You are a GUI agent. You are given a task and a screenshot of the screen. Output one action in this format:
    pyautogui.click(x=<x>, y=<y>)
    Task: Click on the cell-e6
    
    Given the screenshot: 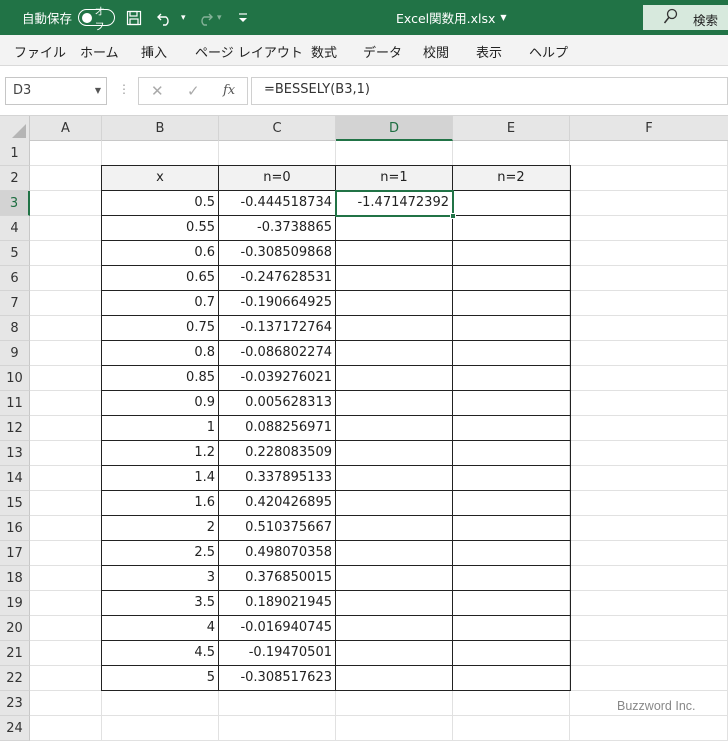 What is the action you would take?
    pyautogui.click(x=511, y=278)
    